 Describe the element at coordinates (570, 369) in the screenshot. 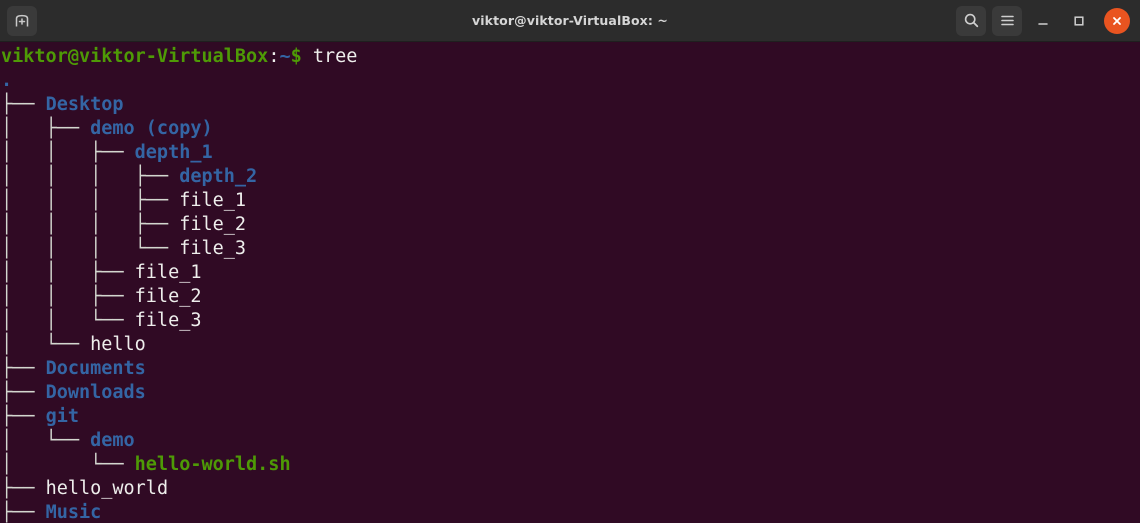

I see `tree-line: ├── Documents` at that location.